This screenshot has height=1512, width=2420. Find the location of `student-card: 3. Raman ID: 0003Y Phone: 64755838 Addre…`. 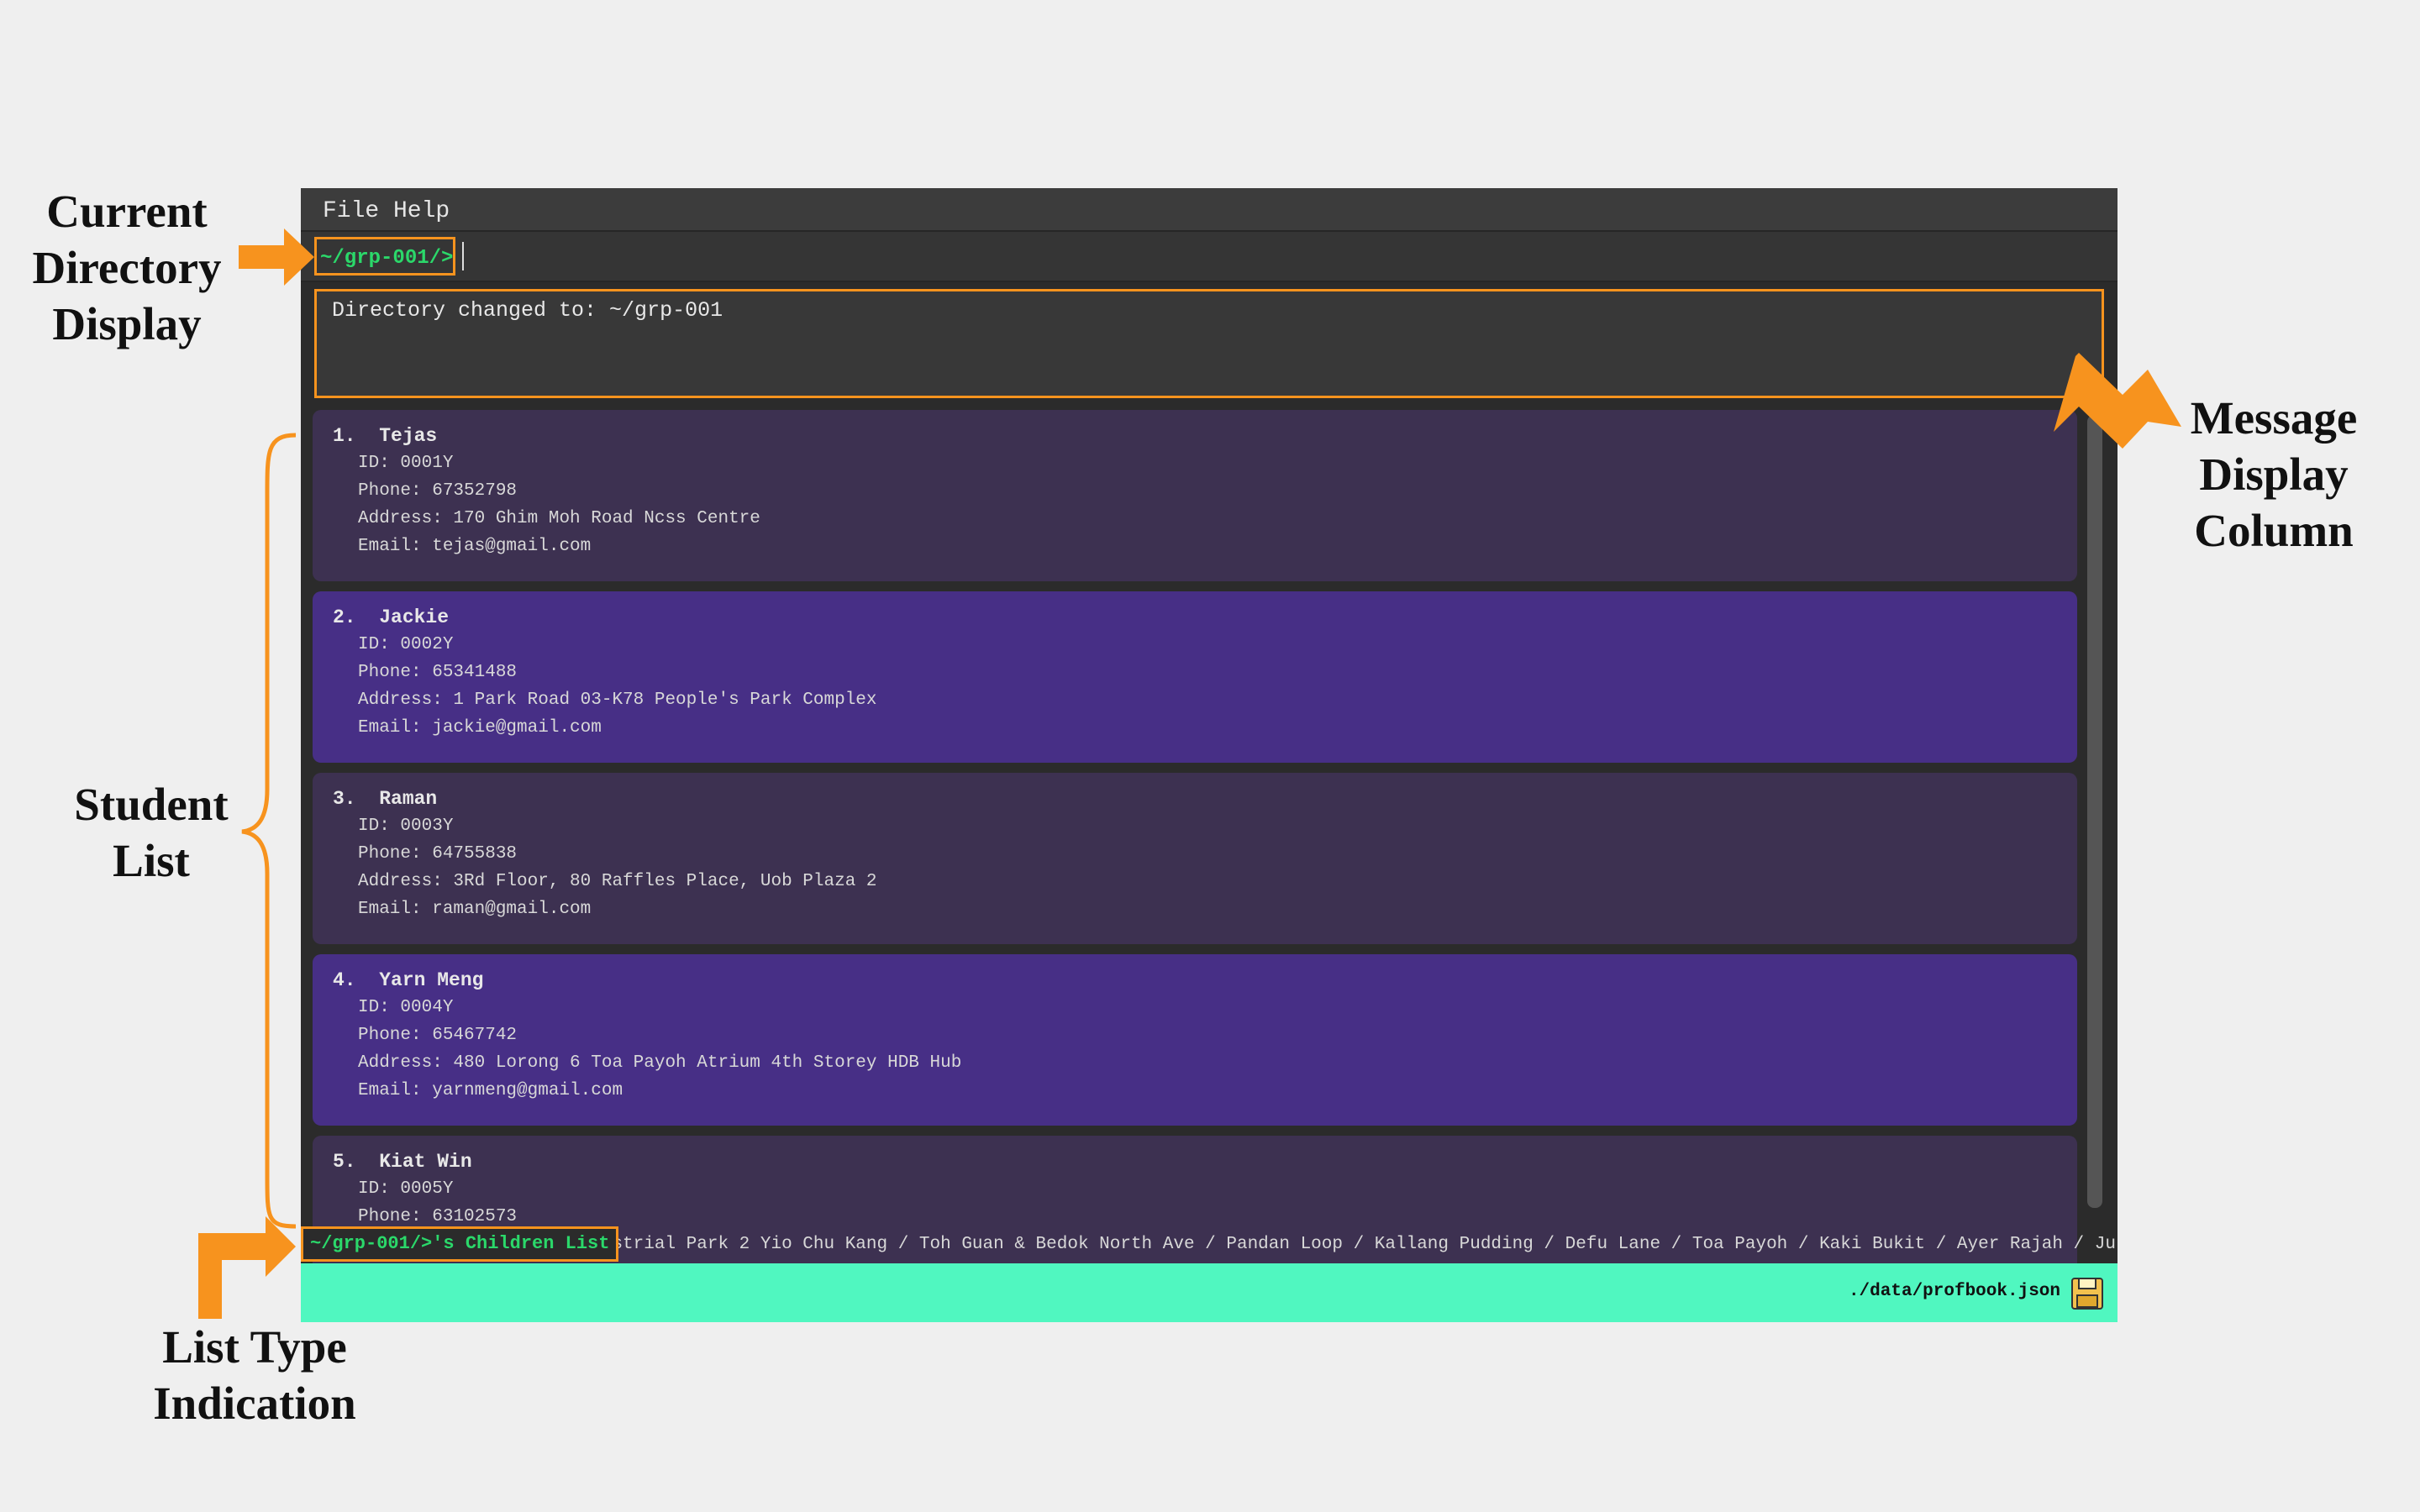

student-card: 3. Raman ID: 0003Y Phone: 64755838 Addre… is located at coordinates (1195, 858).